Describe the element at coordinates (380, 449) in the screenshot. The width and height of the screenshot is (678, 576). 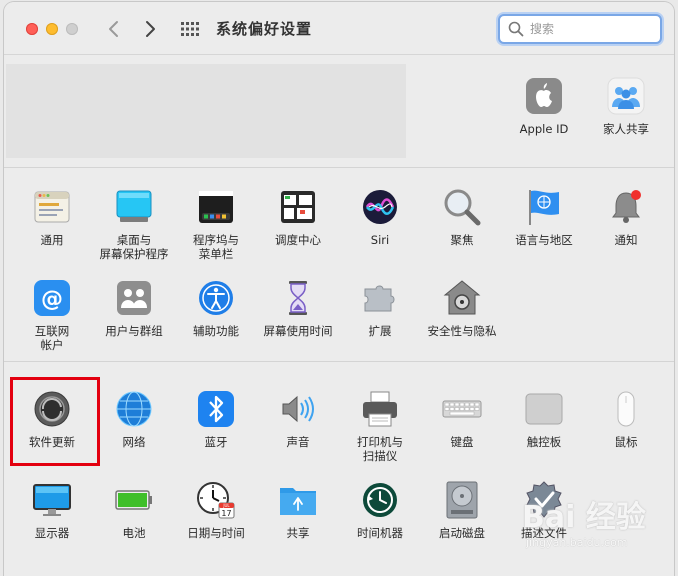
I see `pref-label: 打印机与 扫描仪` at that location.